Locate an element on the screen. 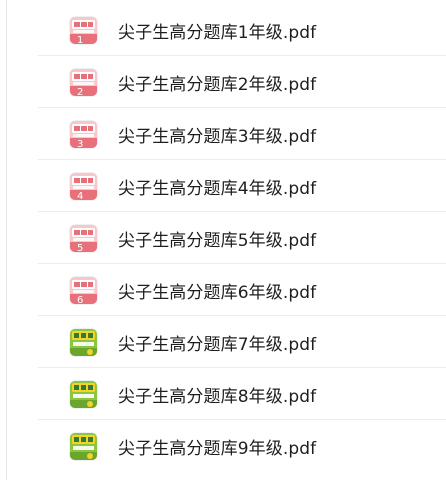  svg-text: 6 is located at coordinates (80, 299).